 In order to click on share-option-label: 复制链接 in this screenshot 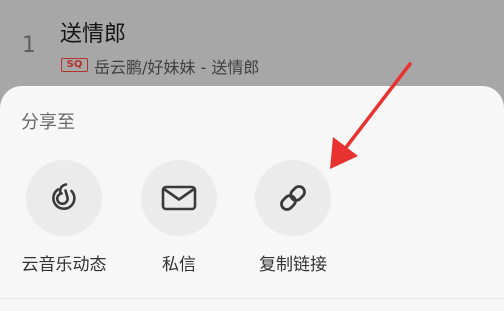, I will do `click(293, 265)`.